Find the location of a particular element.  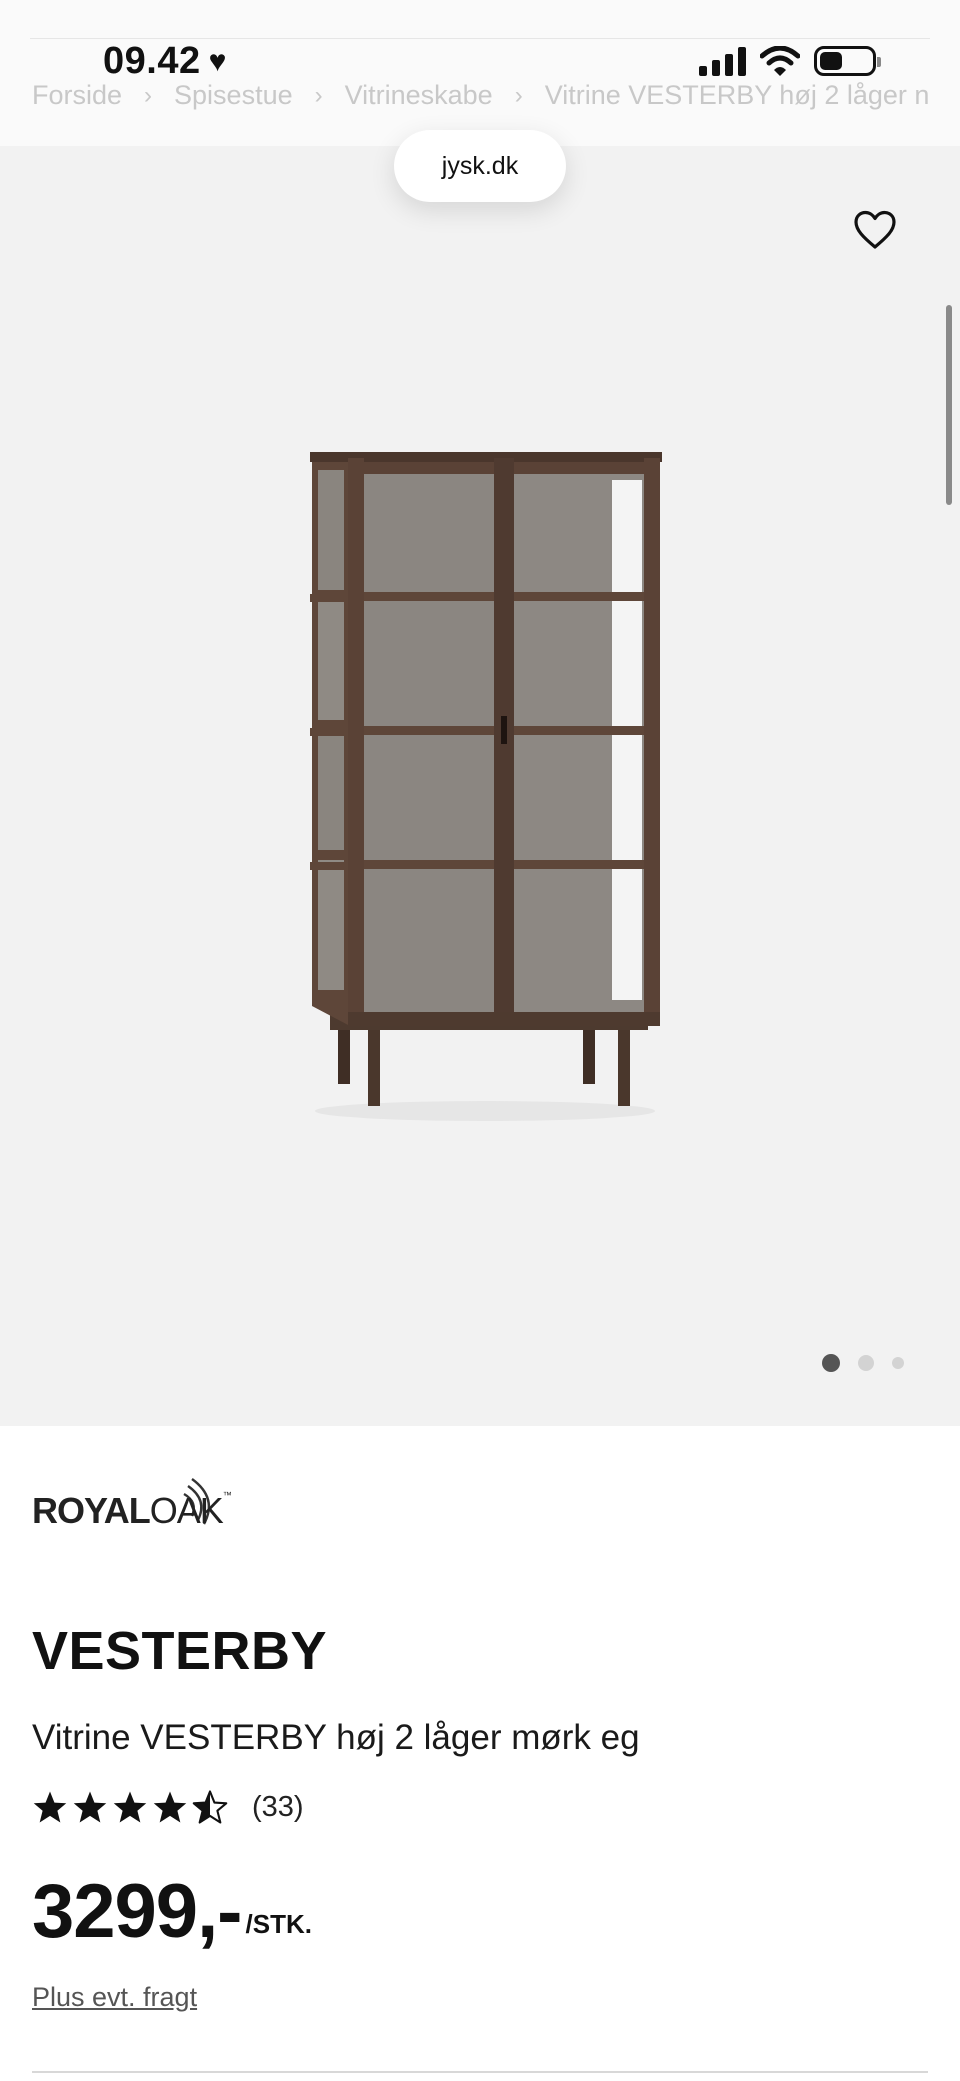

section-divider is located at coordinates (480, 2072).